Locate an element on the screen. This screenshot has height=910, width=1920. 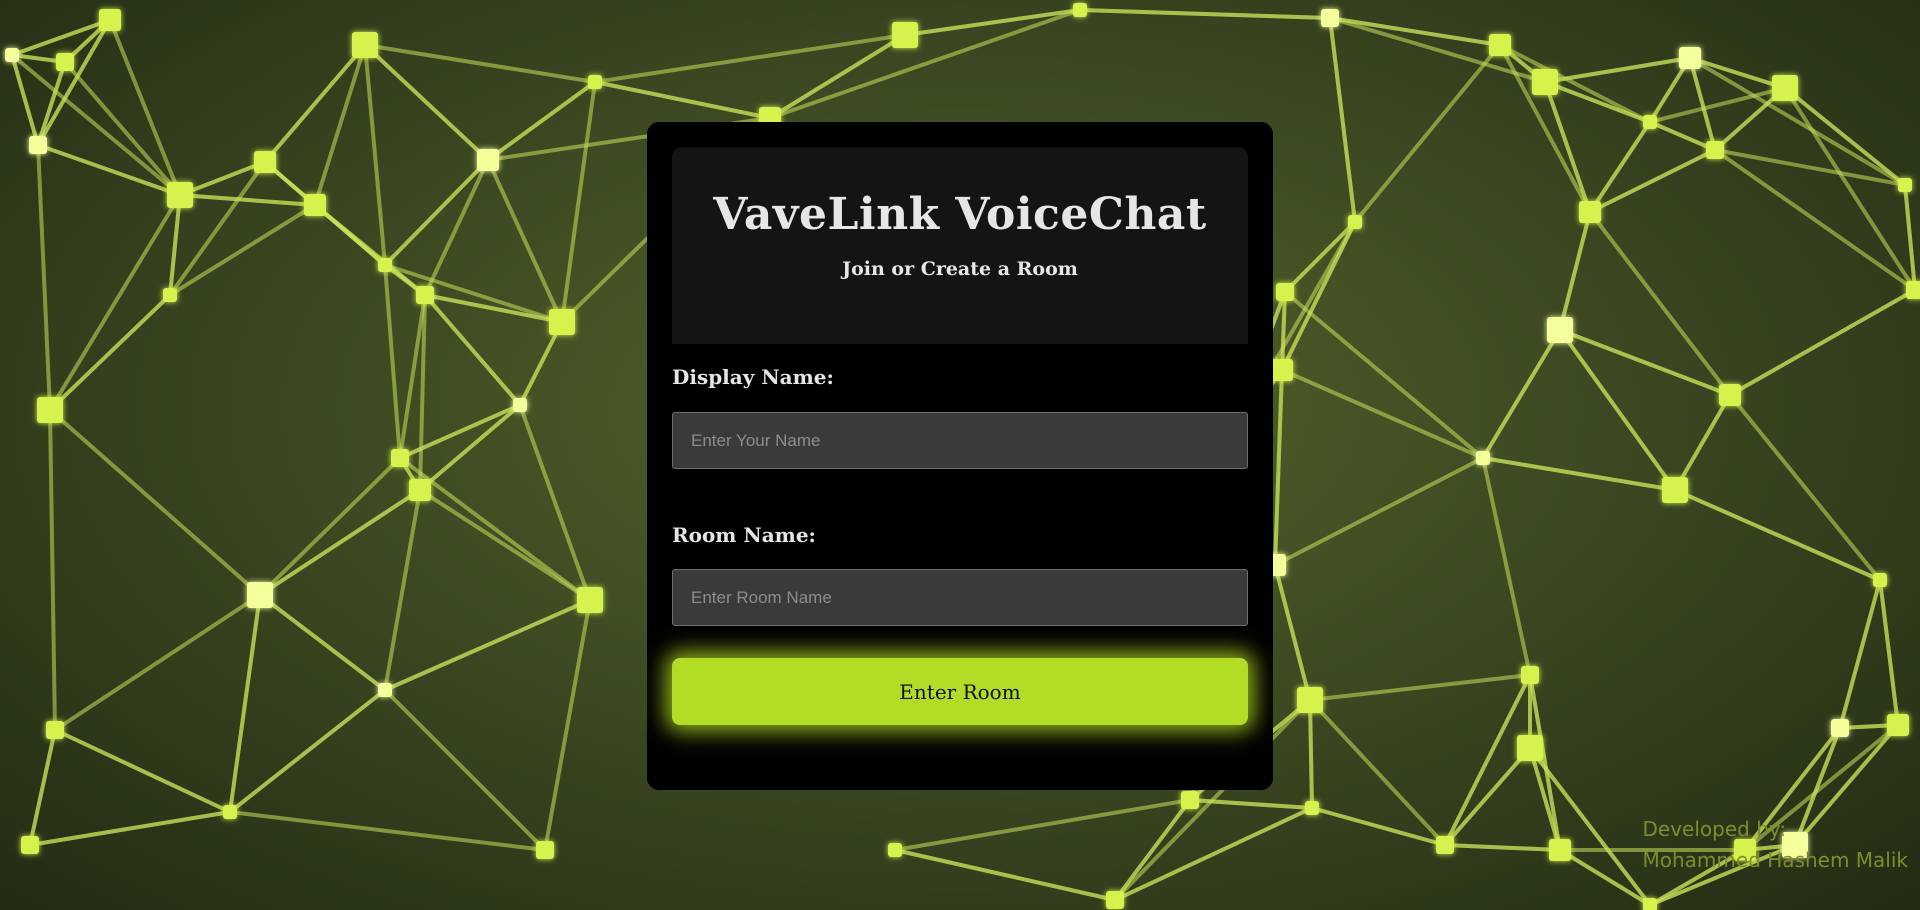
app-subtitle: Join or Create a Room is located at coordinates (960, 269).